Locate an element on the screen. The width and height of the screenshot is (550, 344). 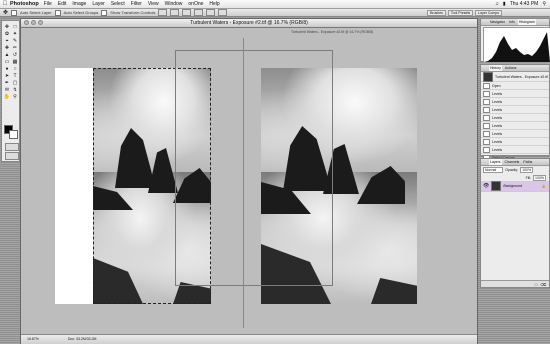
auto-select-layer-checkbox is located at coordinates (14, 12).